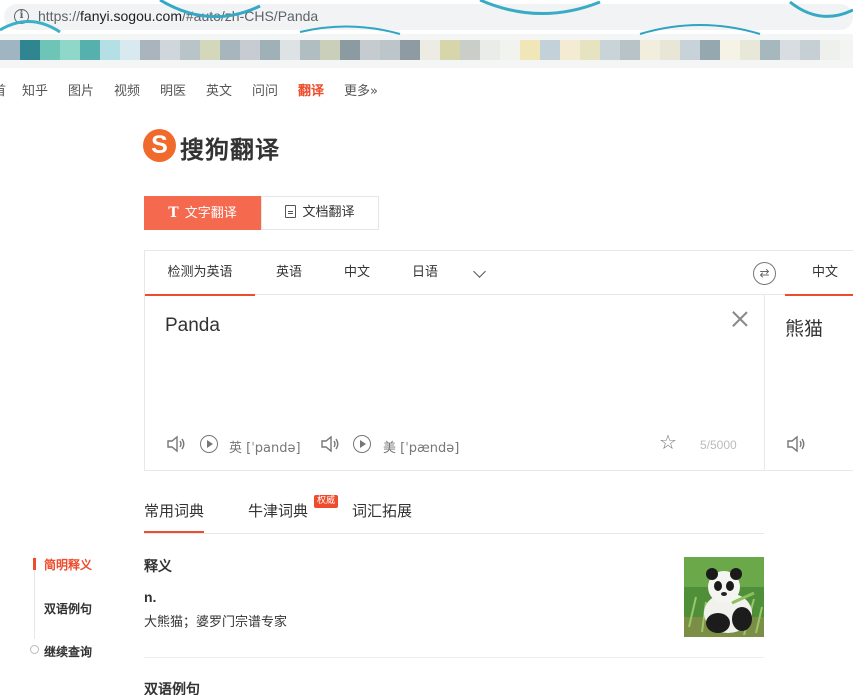  What do you see at coordinates (361, 89) in the screenshot?
I see `nav-item-more: 更多»` at bounding box center [361, 89].